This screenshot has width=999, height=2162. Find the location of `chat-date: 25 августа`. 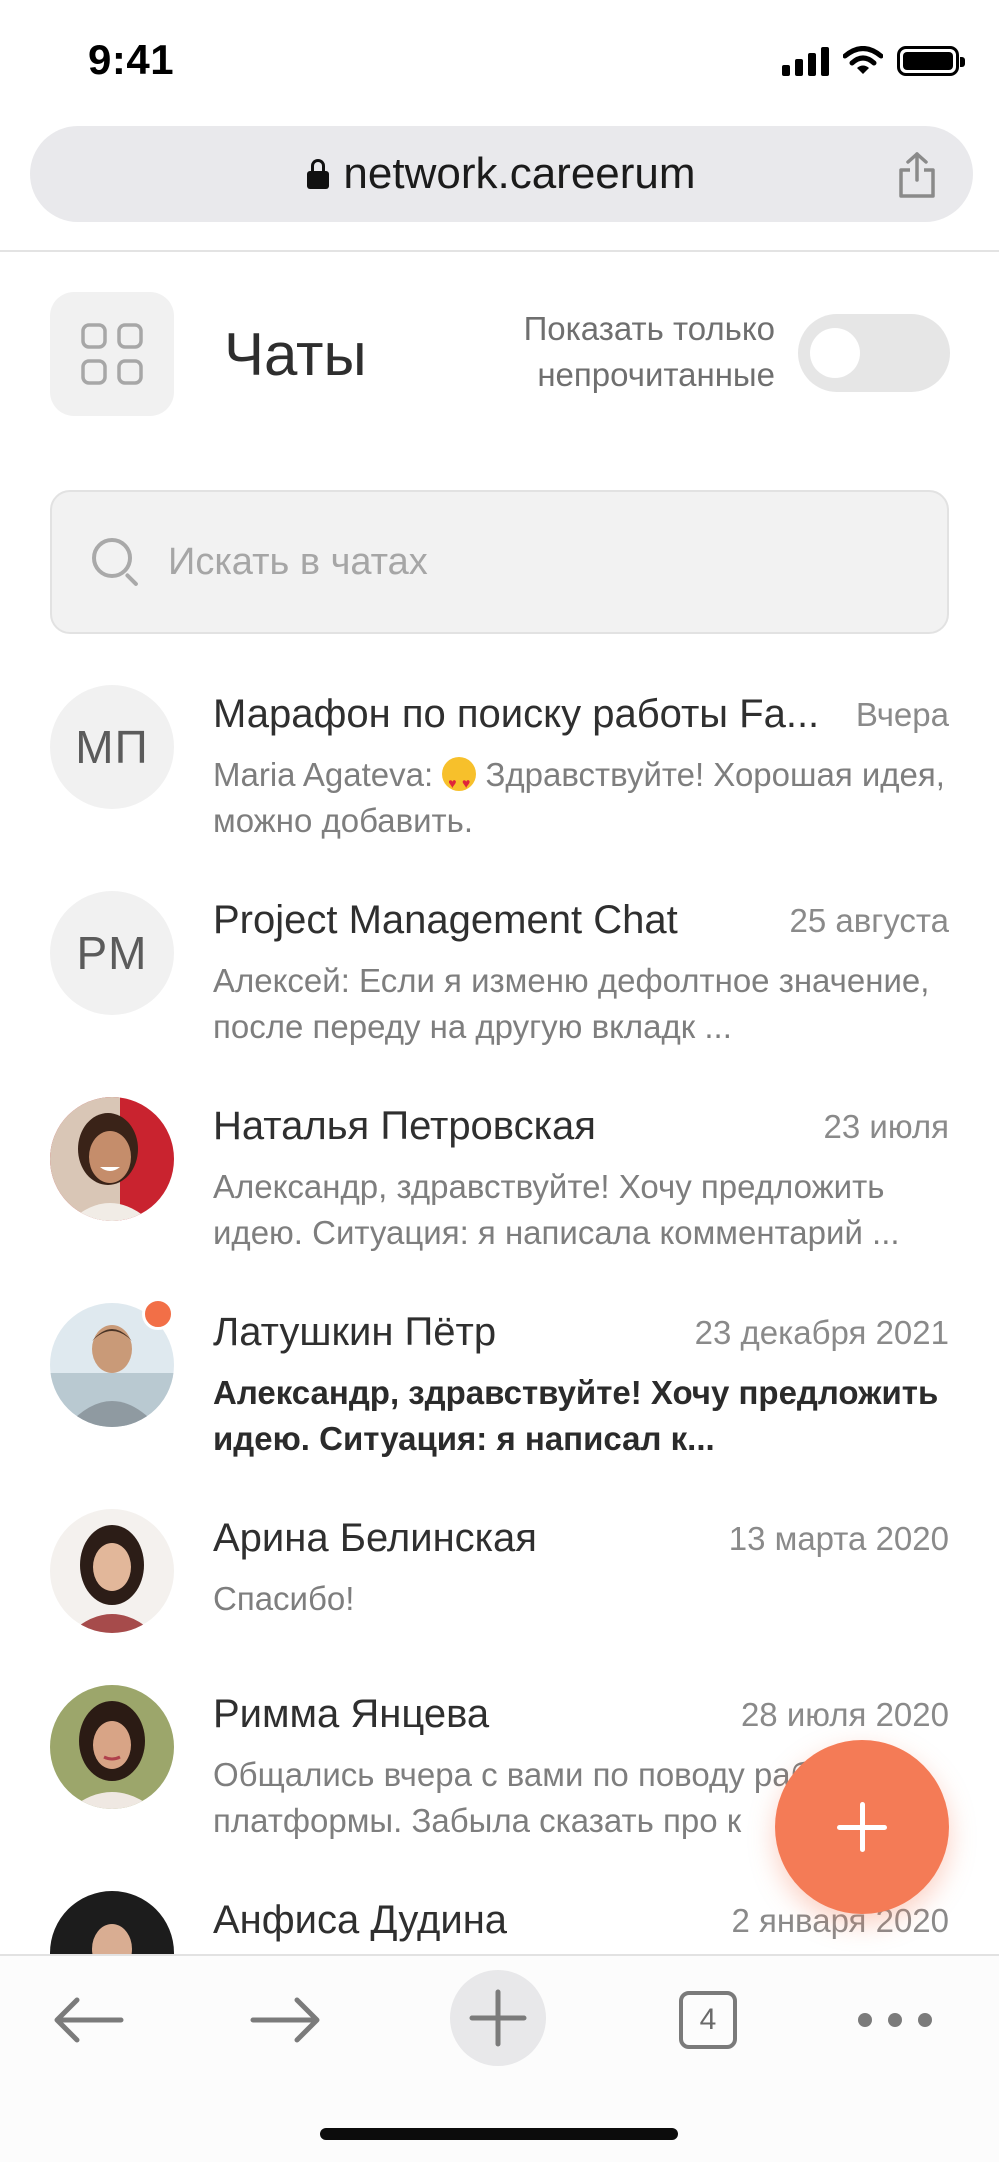

chat-date: 25 августа is located at coordinates (869, 920).